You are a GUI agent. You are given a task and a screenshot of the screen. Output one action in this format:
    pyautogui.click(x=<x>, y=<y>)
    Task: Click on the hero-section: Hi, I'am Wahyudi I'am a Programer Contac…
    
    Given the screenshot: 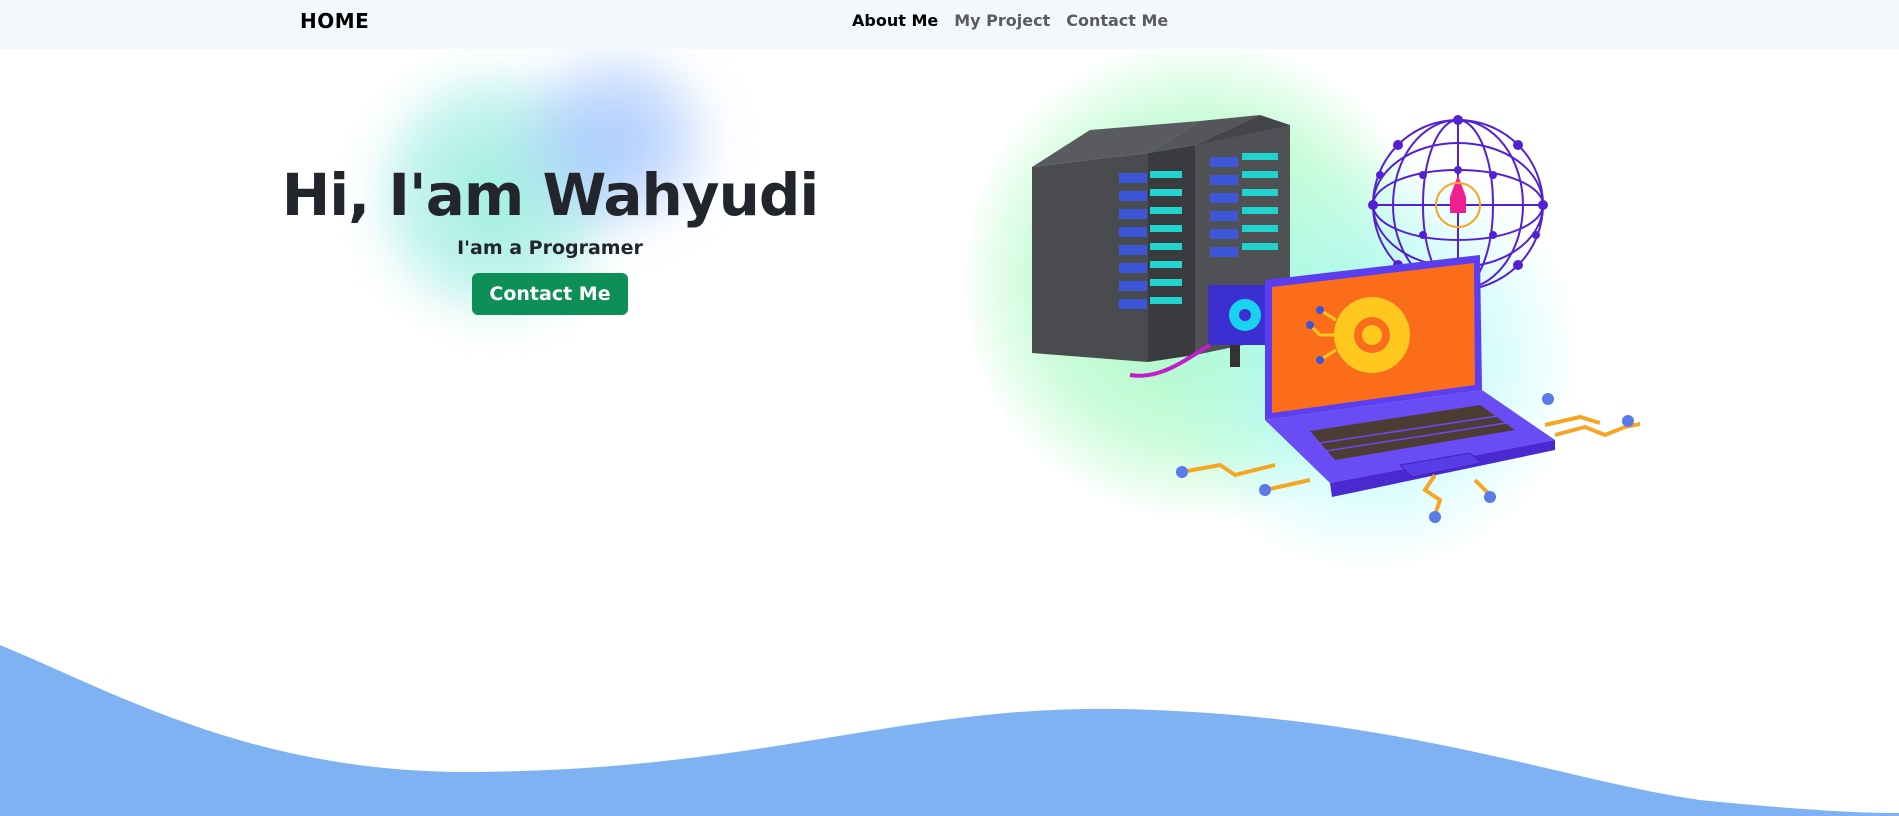 What is the action you would take?
    pyautogui.click(x=550, y=237)
    